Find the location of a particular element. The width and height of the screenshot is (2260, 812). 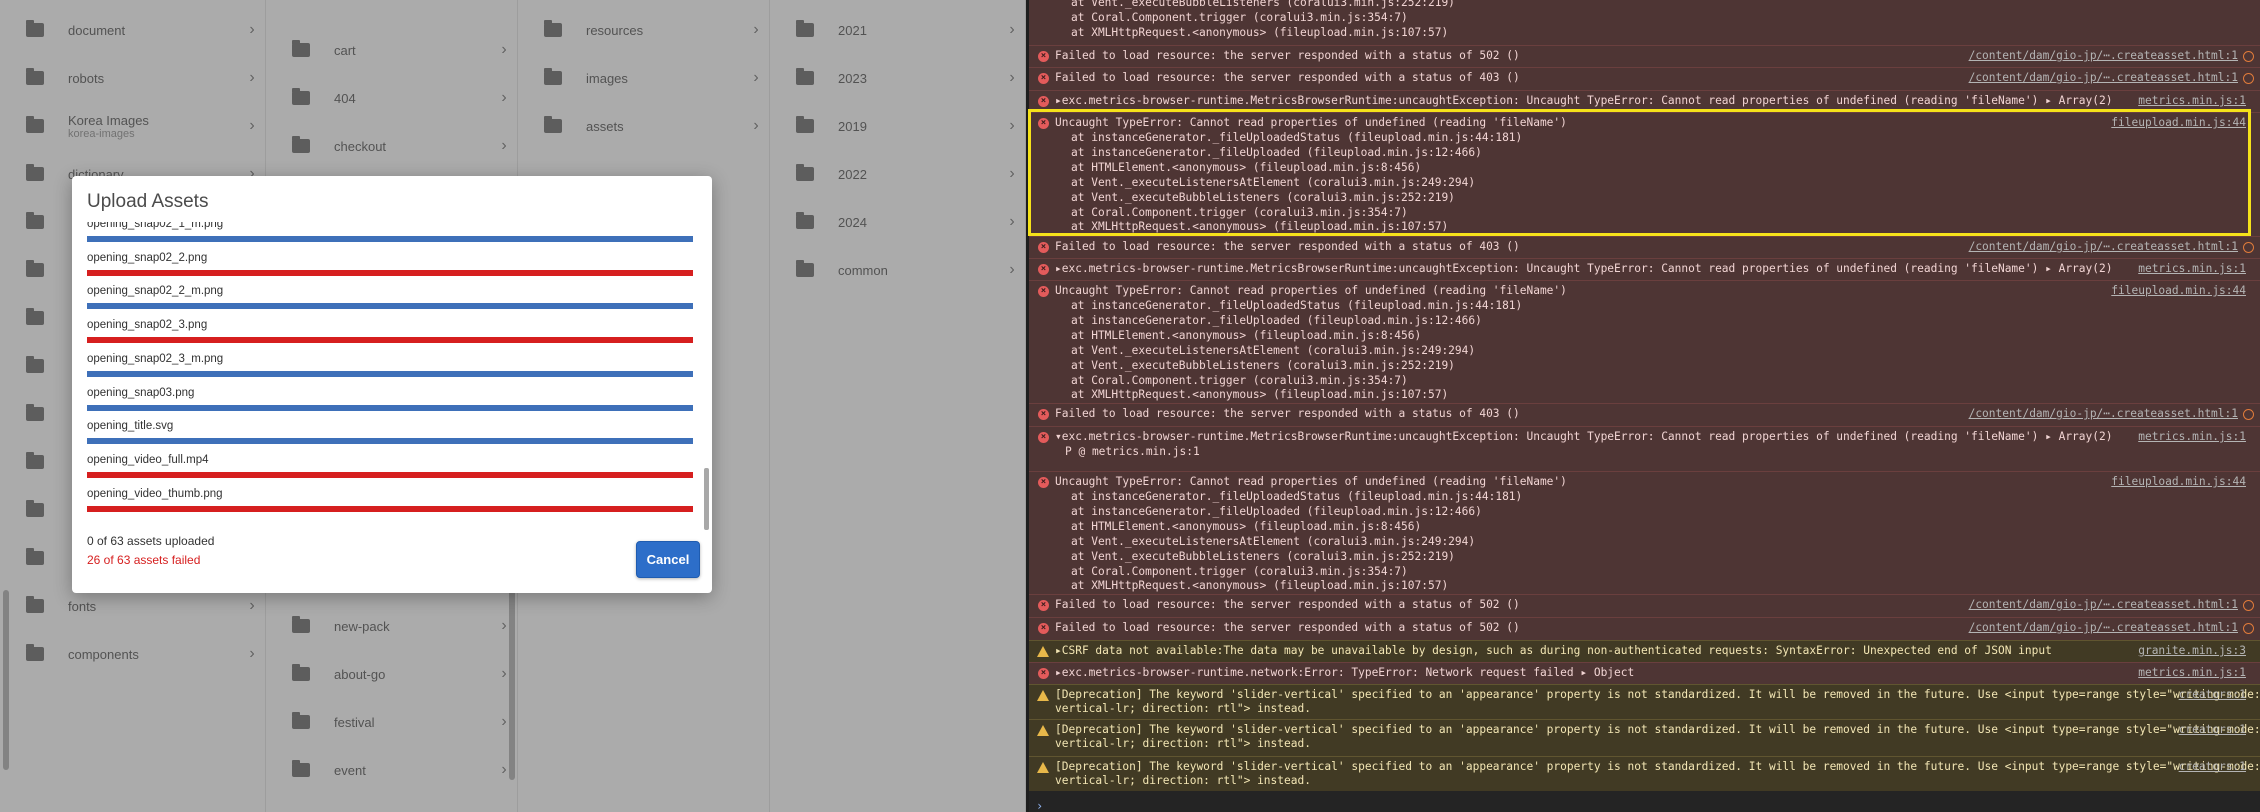

dialog-title: Upload Assets is located at coordinates (148, 201).